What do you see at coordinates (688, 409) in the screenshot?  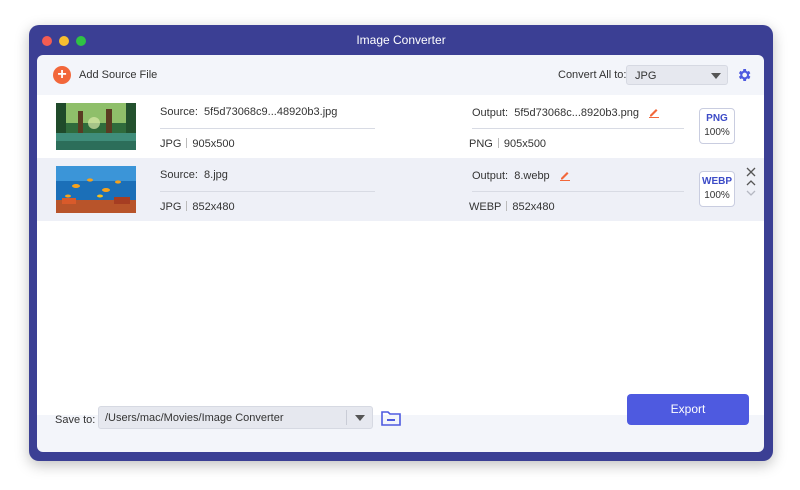 I see `export-button: Export` at bounding box center [688, 409].